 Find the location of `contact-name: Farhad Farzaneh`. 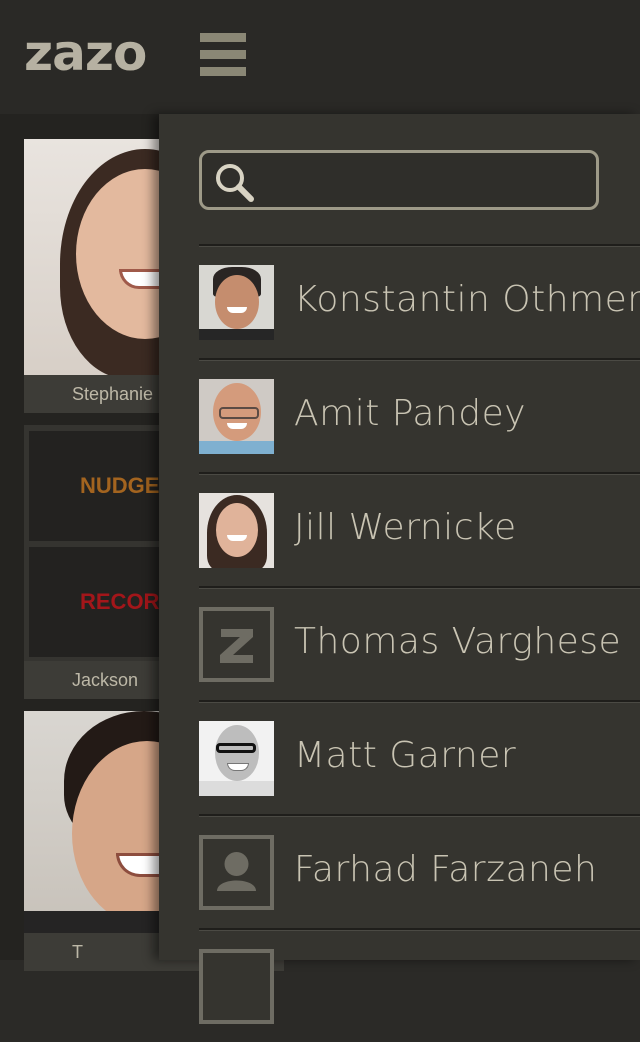

contact-name: Farhad Farzaneh is located at coordinates (446, 869).